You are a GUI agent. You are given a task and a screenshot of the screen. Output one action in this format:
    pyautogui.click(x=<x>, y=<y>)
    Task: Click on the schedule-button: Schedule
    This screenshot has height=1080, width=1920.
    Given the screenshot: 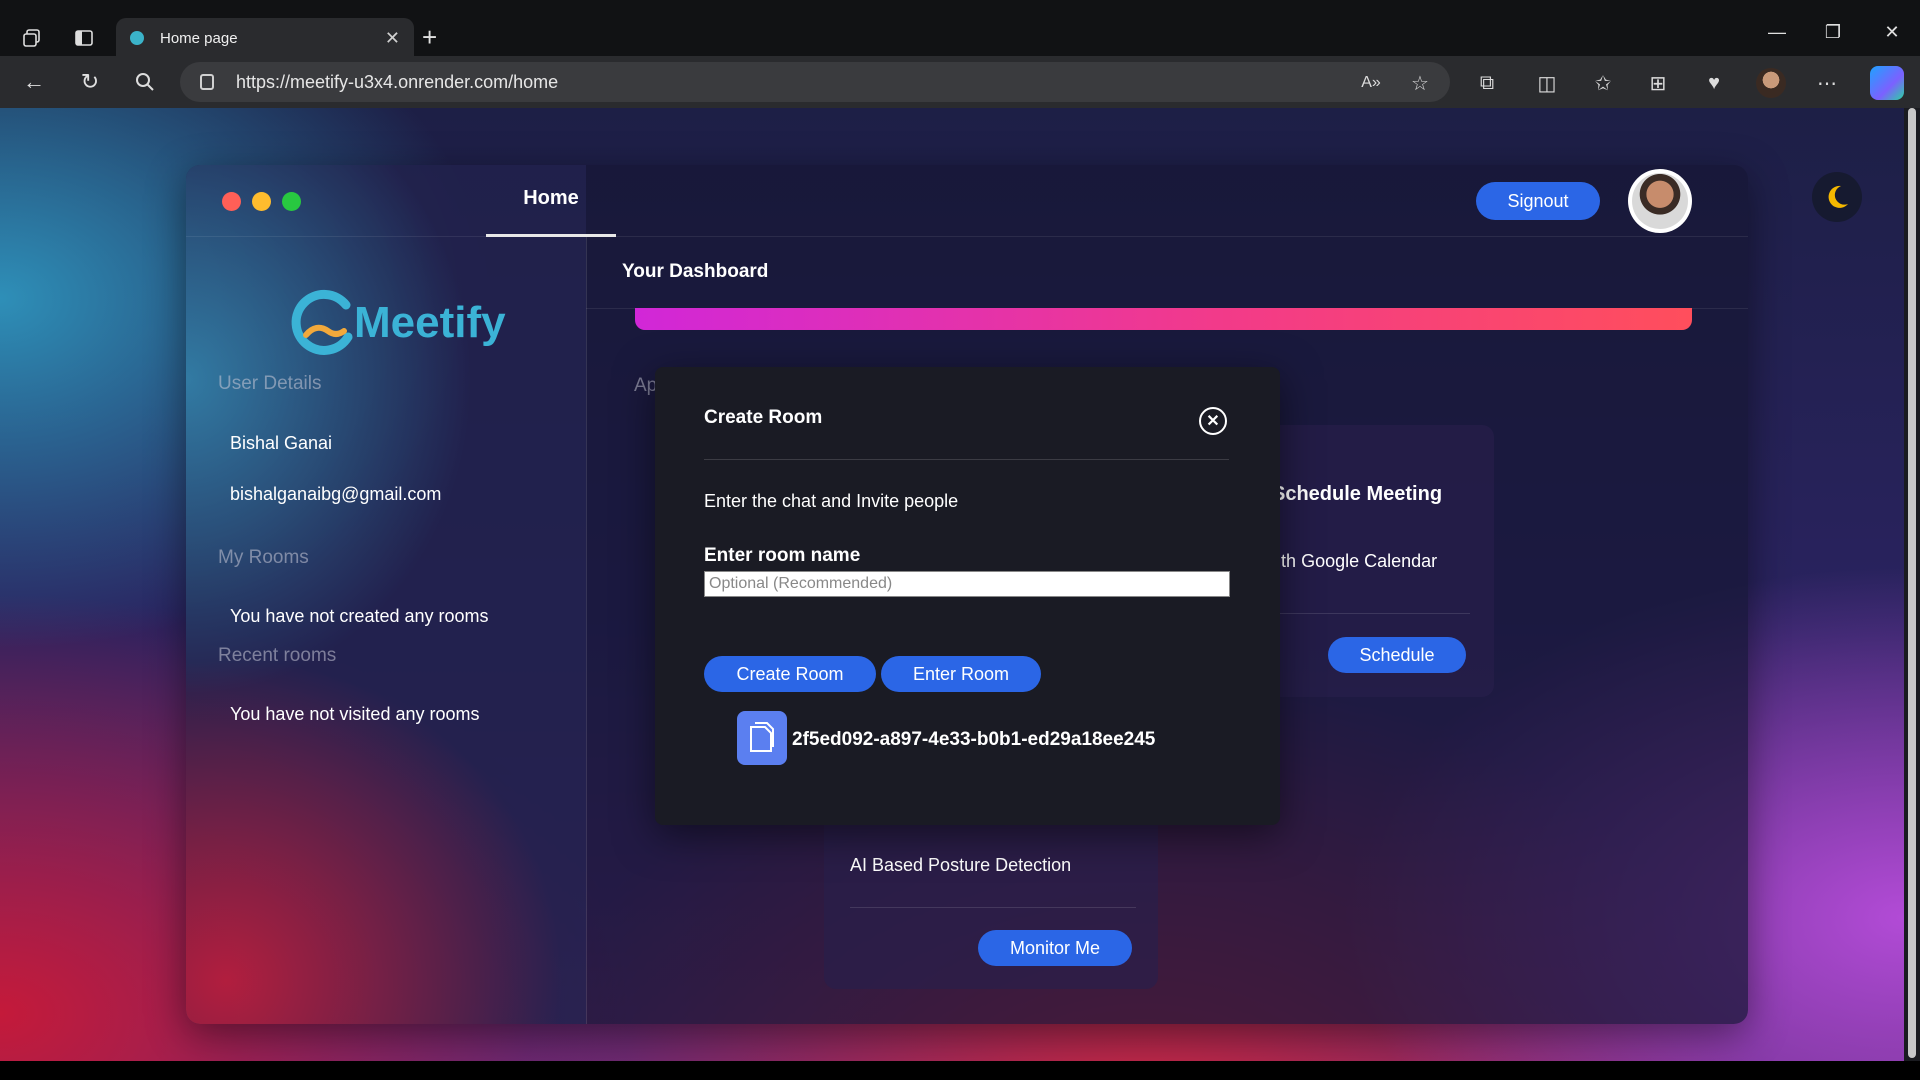 What is the action you would take?
    pyautogui.click(x=1397, y=655)
    